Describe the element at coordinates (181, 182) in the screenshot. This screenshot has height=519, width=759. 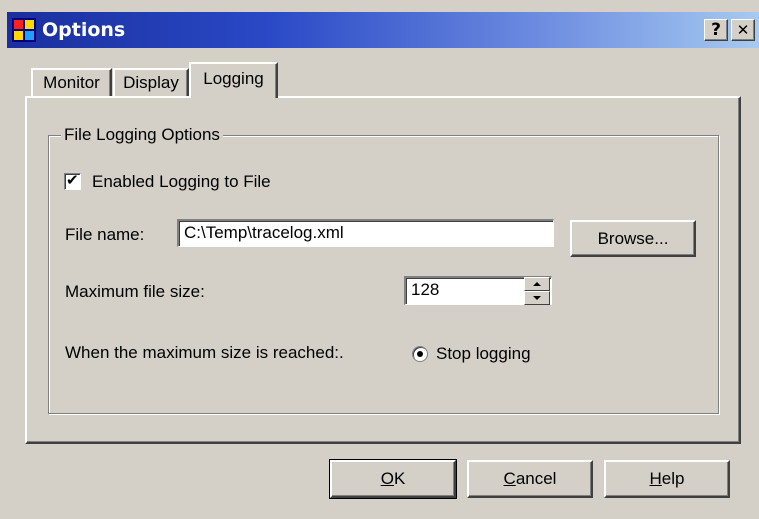
I see `enable-logging-label: Enabled Logging to File` at that location.